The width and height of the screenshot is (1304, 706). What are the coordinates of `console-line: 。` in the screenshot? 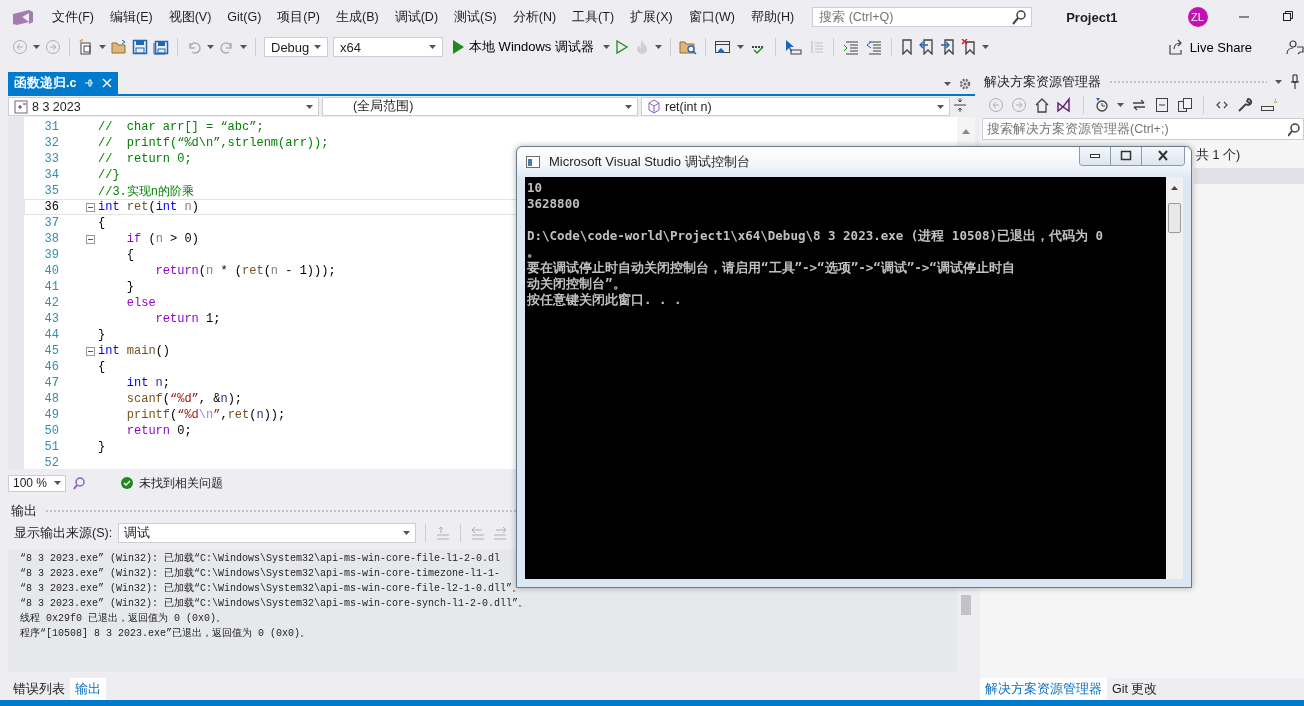 It's located at (534, 252).